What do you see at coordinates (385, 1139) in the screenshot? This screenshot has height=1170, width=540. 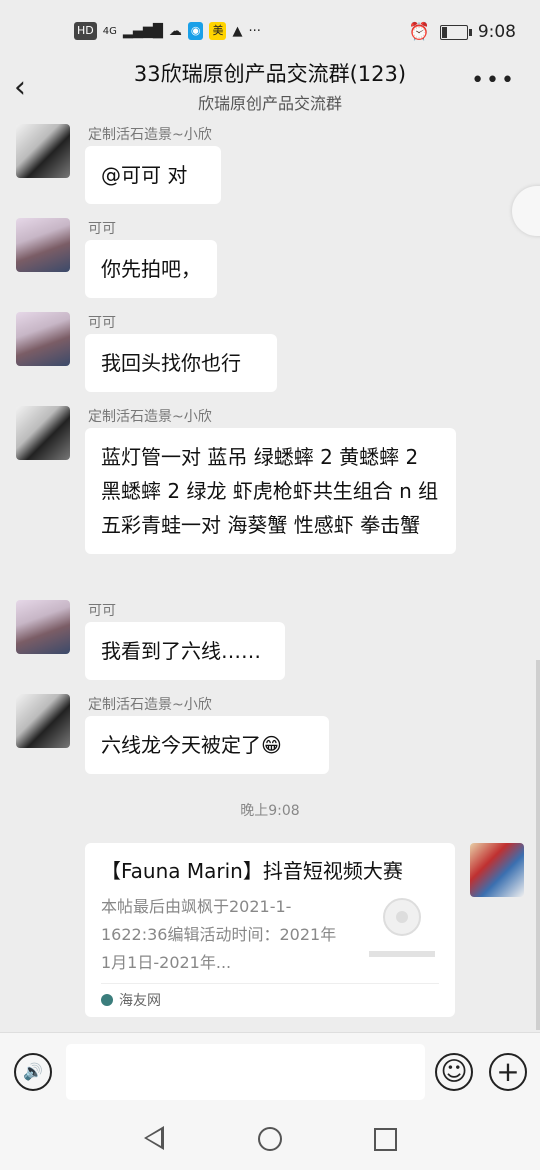 I see `nav-recents-icon` at bounding box center [385, 1139].